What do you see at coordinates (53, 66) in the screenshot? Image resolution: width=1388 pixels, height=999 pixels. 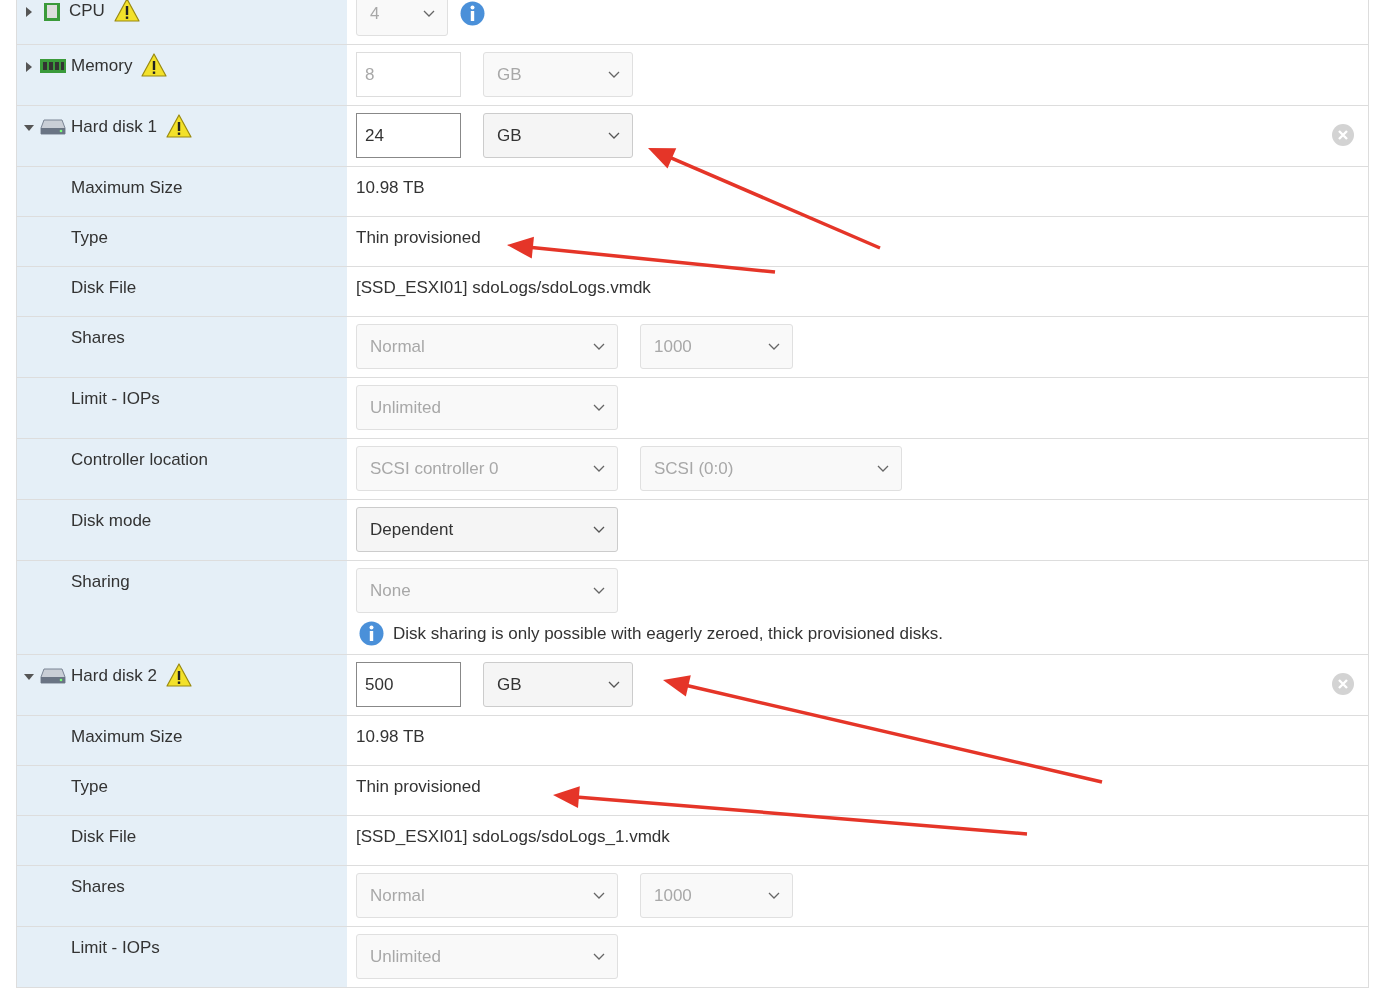 I see `memory-module-icon` at bounding box center [53, 66].